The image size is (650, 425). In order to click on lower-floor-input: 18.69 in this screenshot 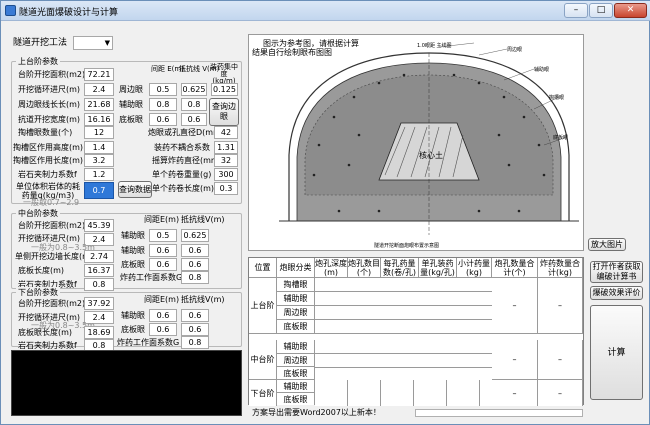, I will do `click(99, 332)`.